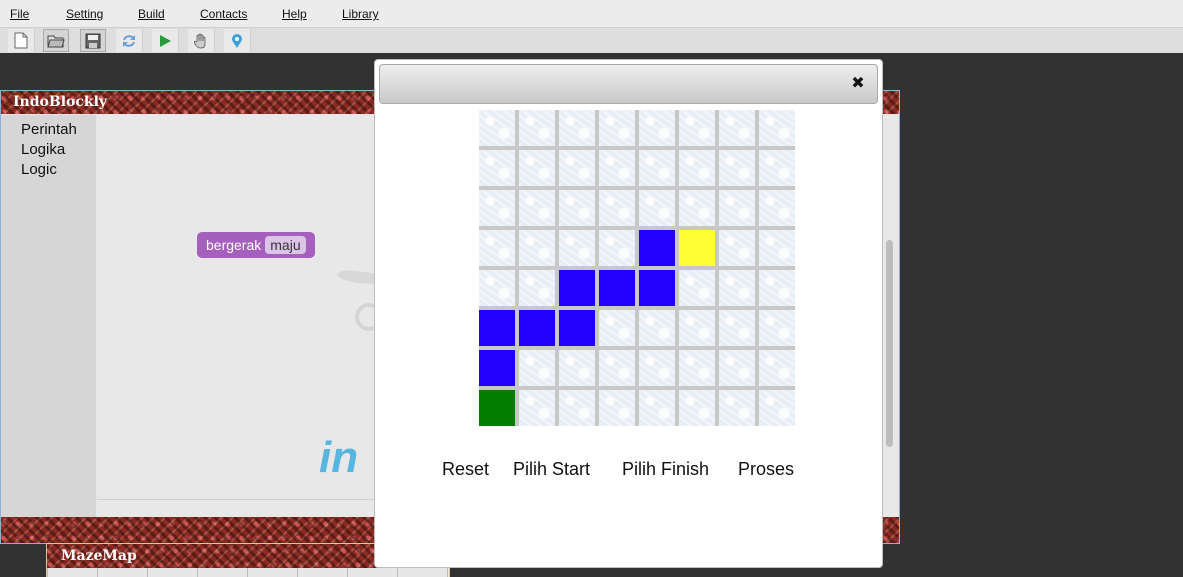  What do you see at coordinates (889, 343) in the screenshot?
I see `workspace-vscroll` at bounding box center [889, 343].